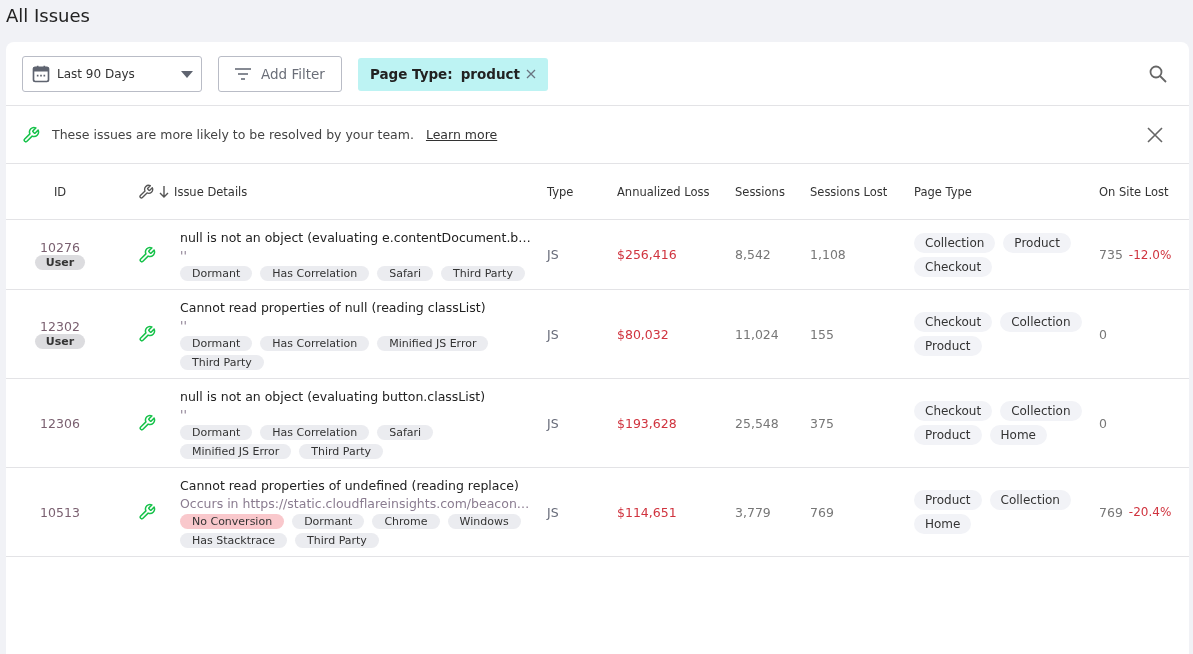 This screenshot has width=1193, height=654. Describe the element at coordinates (60, 191) in the screenshot. I see `column-header: ID` at that location.